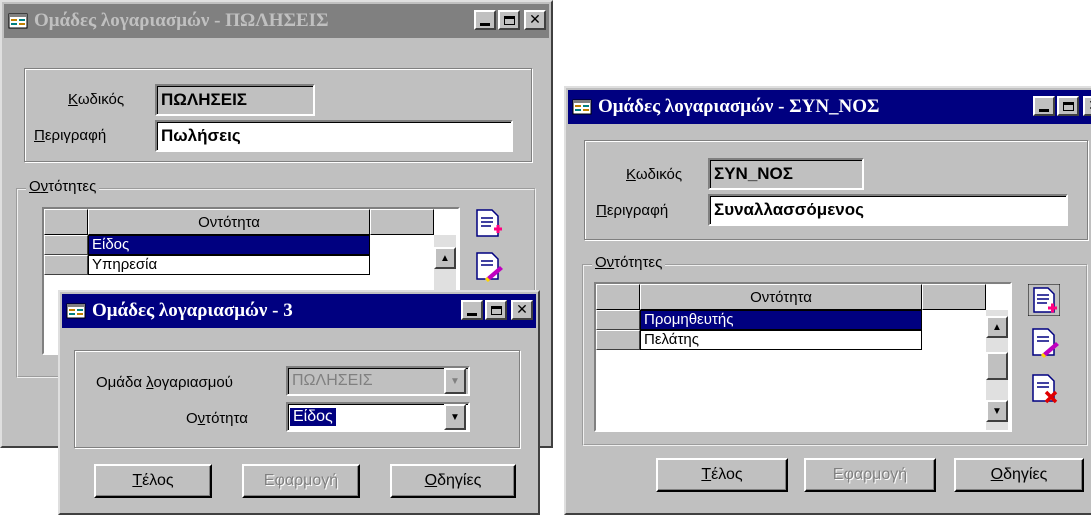 This screenshot has height=515, width=1091. Describe the element at coordinates (1044, 388) in the screenshot. I see `delete-record-icon` at that location.